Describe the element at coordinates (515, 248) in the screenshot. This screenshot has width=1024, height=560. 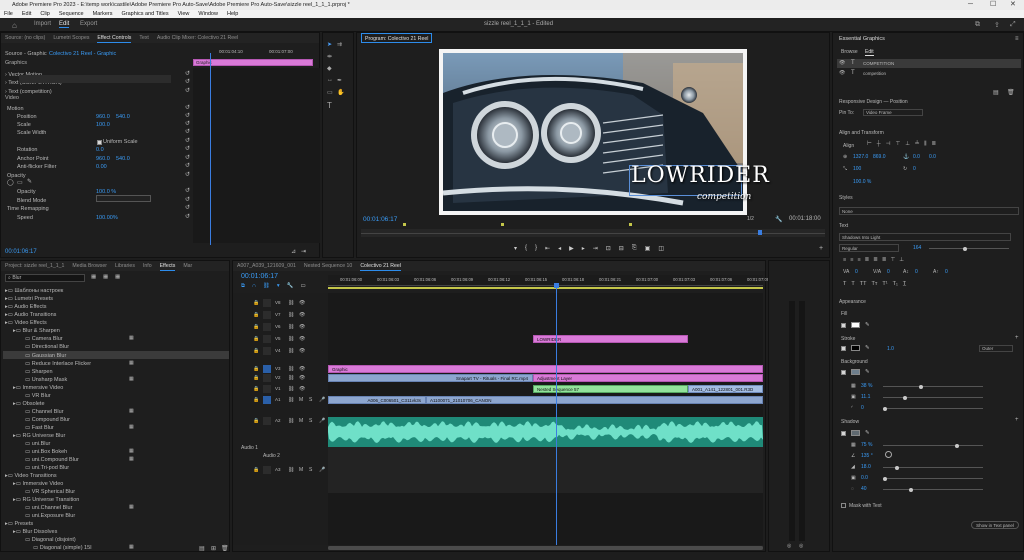
I see `marker-icon: ▾` at that location.